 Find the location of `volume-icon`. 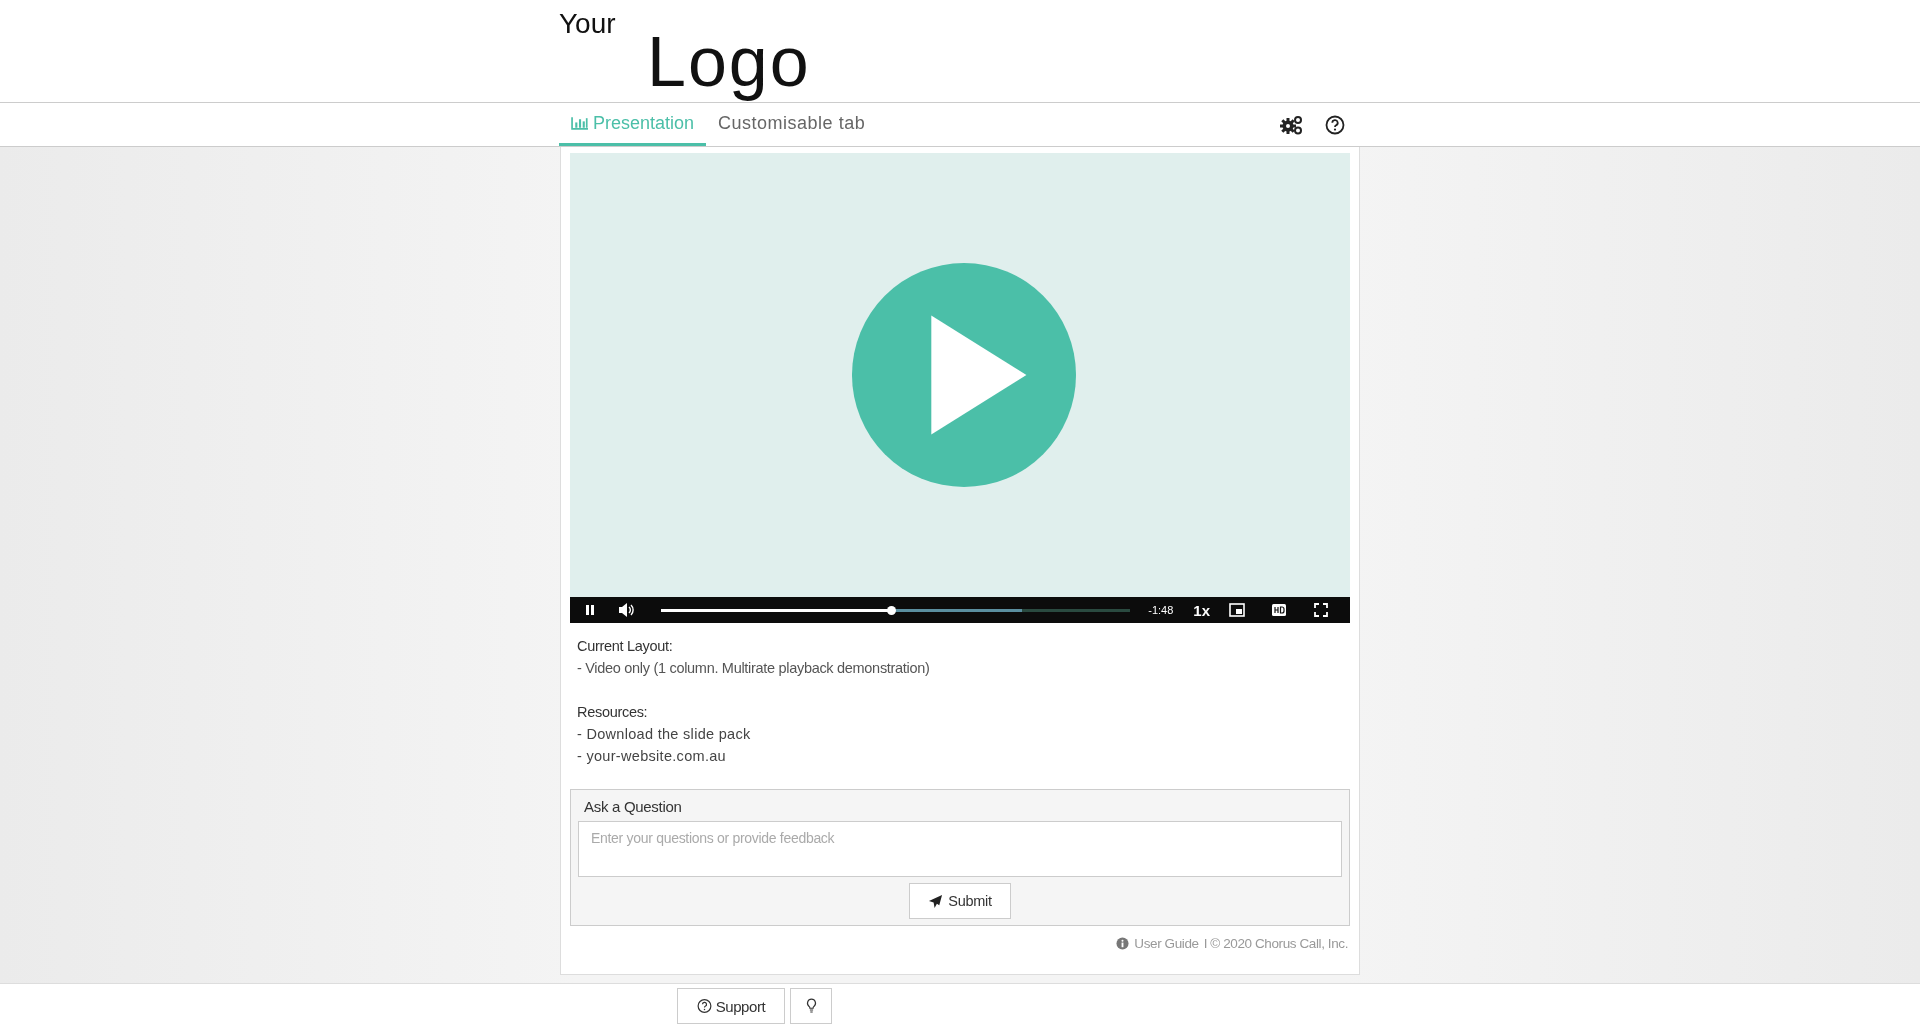

volume-icon is located at coordinates (626, 610).